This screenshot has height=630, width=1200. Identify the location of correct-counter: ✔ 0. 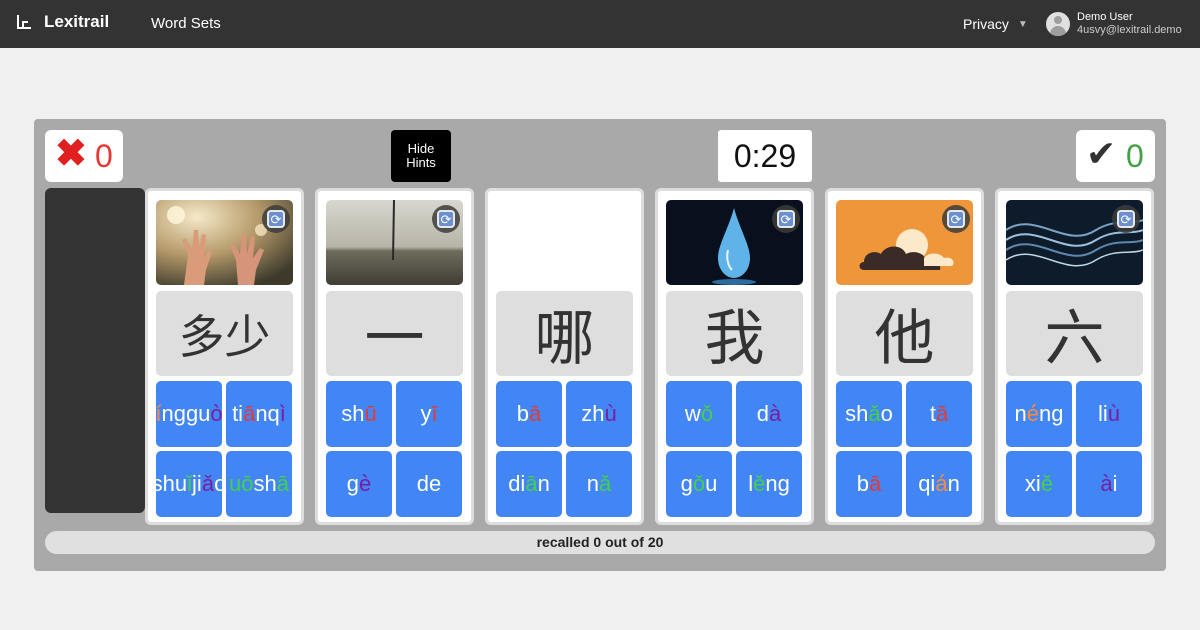
(1115, 156).